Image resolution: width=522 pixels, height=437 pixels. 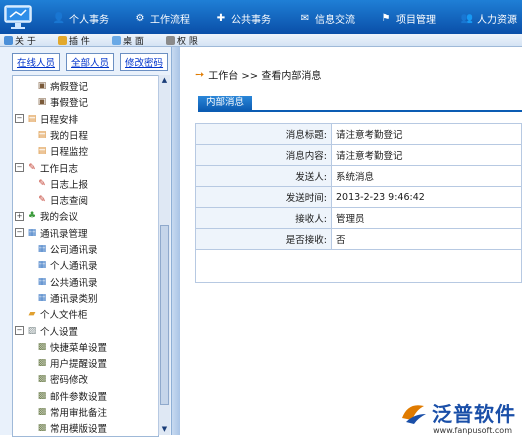 I want to click on tree-item-label: 个人设置, so click(x=59, y=332).